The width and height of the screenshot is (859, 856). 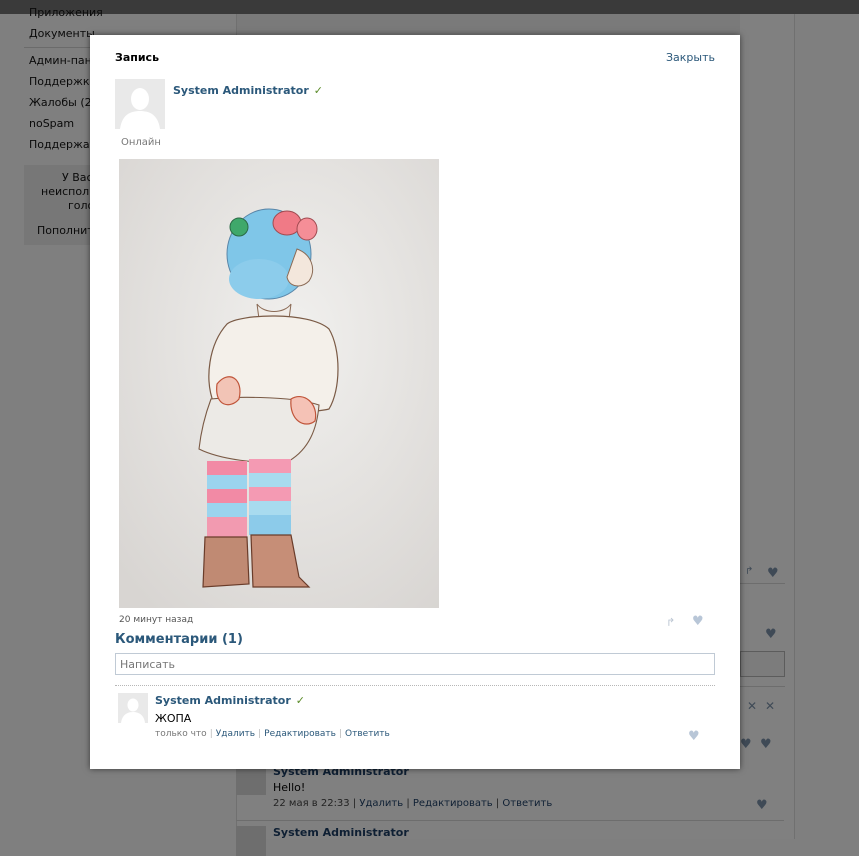 I want to click on sidebar-item-complaints: Жалобы (2), so click(x=62, y=102).